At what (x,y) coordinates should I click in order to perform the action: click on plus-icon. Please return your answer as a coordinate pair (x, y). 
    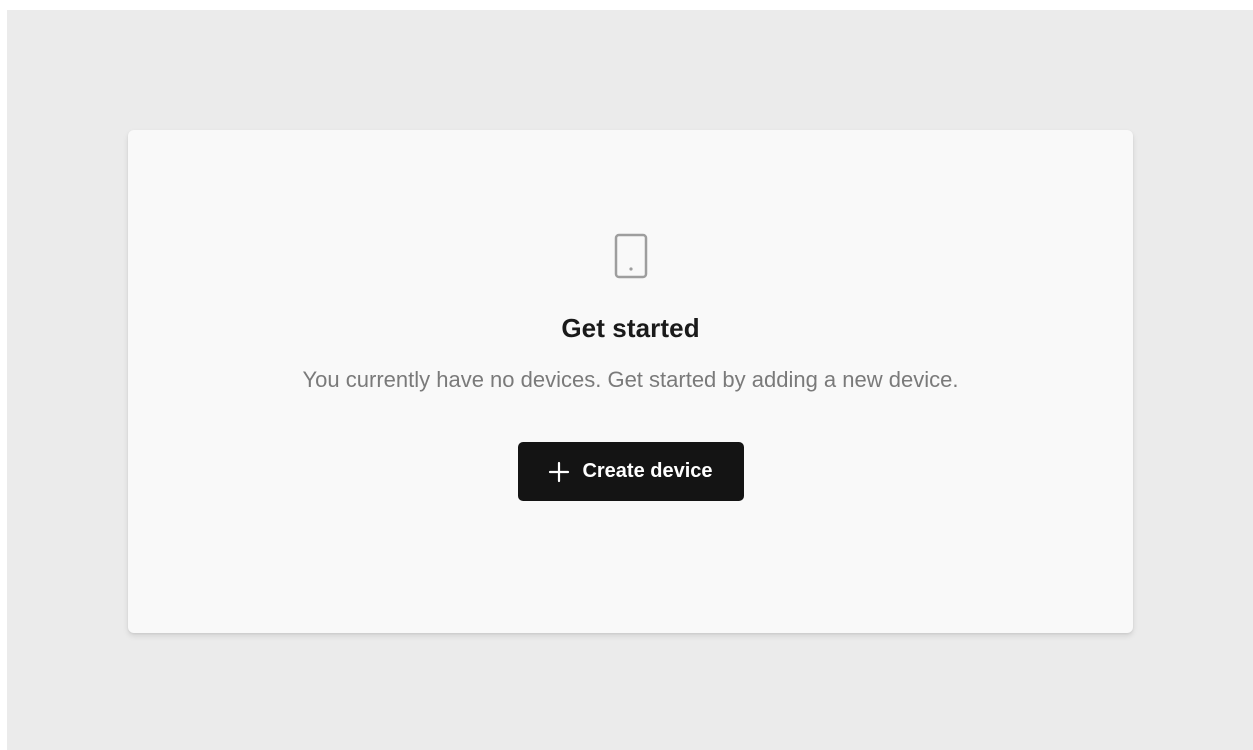
    Looking at the image, I should click on (559, 471).